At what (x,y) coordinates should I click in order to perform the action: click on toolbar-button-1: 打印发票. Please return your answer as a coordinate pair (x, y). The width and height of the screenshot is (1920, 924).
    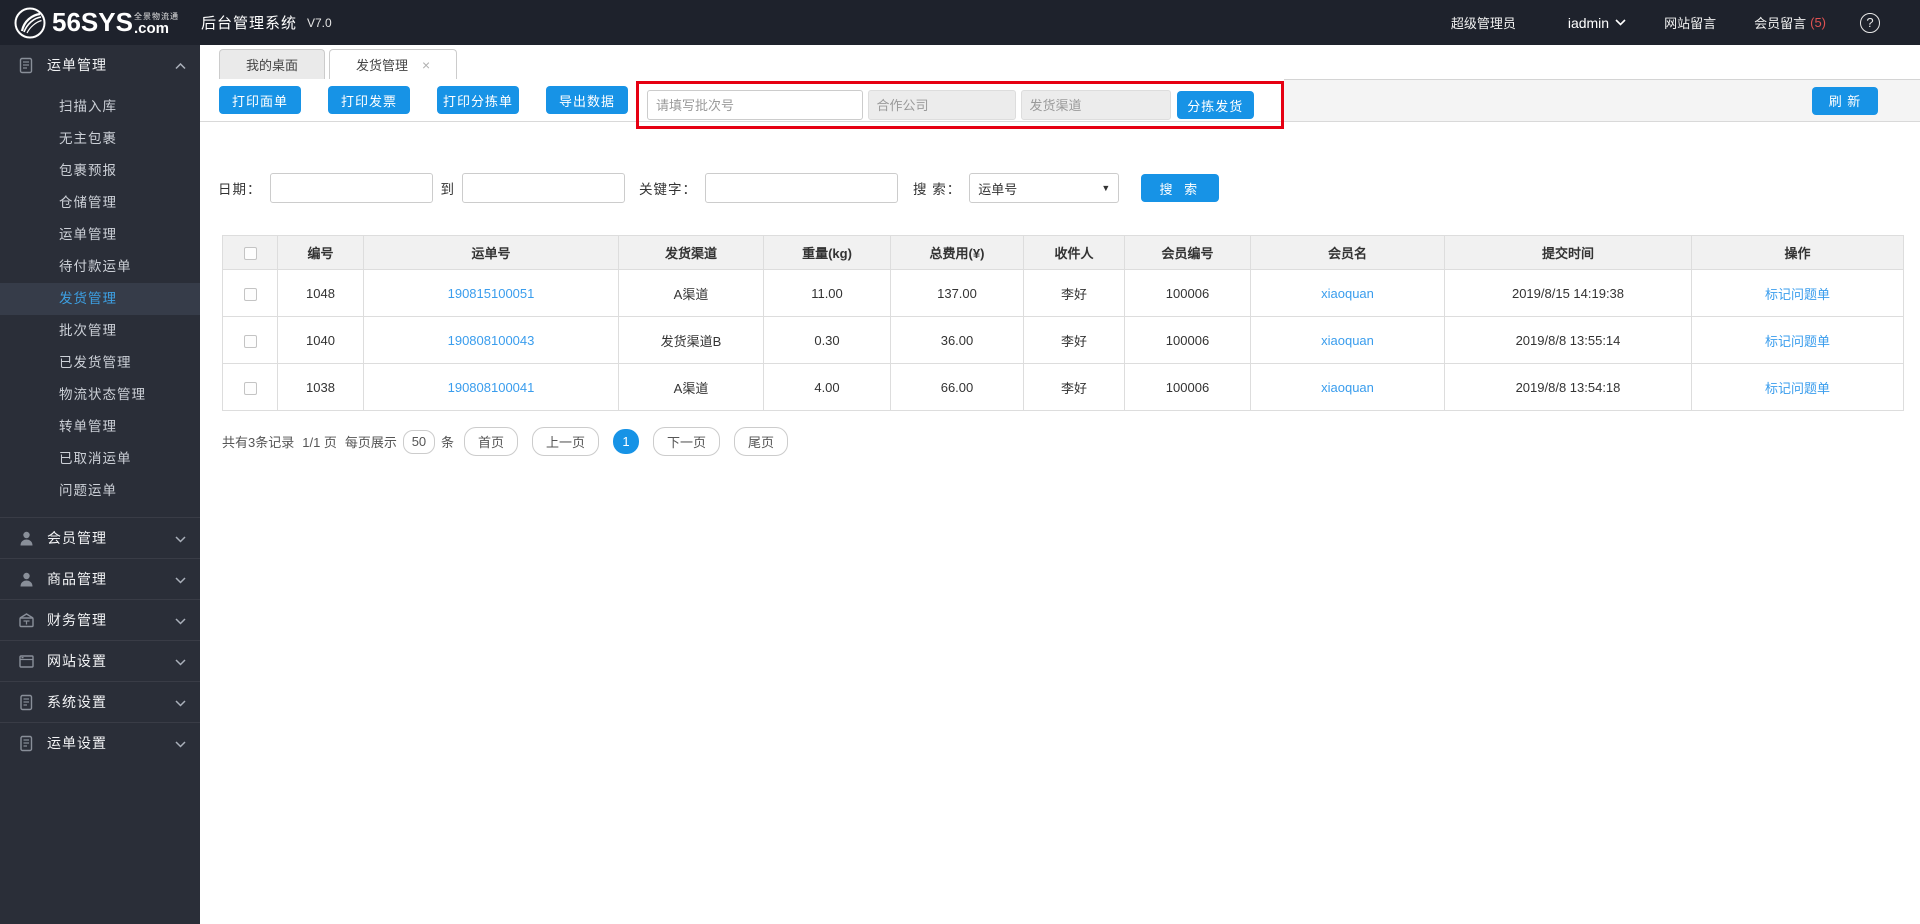
    Looking at the image, I should click on (369, 100).